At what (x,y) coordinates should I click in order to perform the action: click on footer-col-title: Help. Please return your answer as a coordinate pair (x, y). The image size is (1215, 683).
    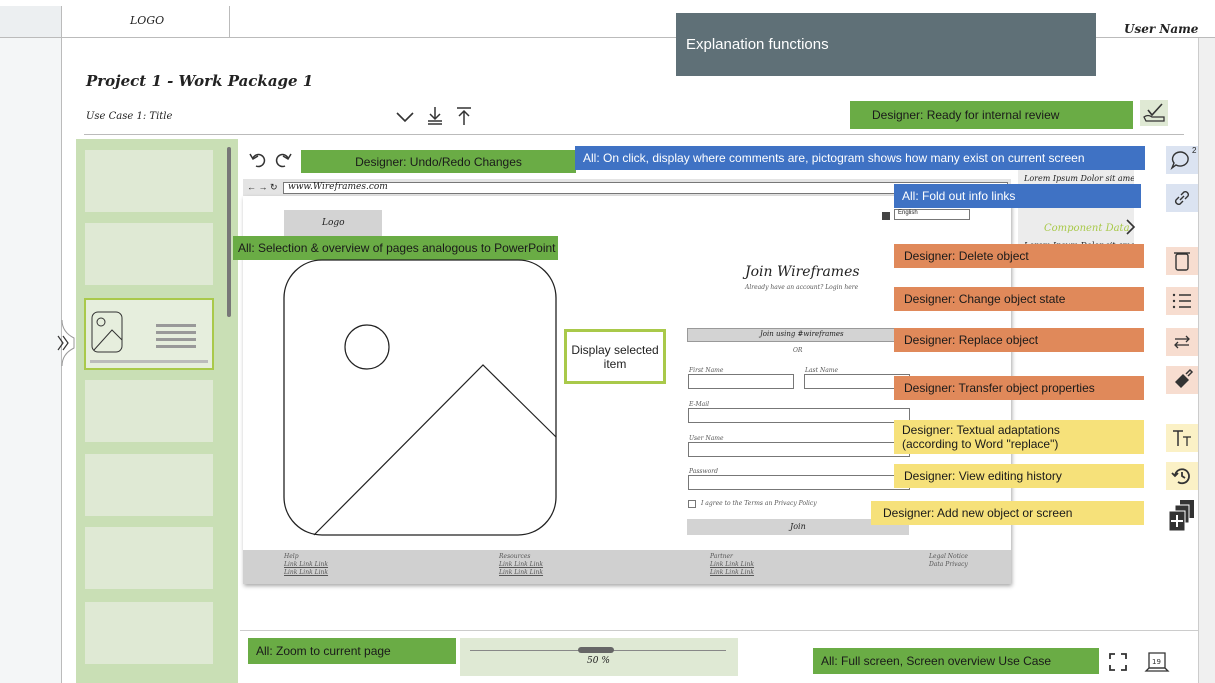
    Looking at the image, I should click on (291, 556).